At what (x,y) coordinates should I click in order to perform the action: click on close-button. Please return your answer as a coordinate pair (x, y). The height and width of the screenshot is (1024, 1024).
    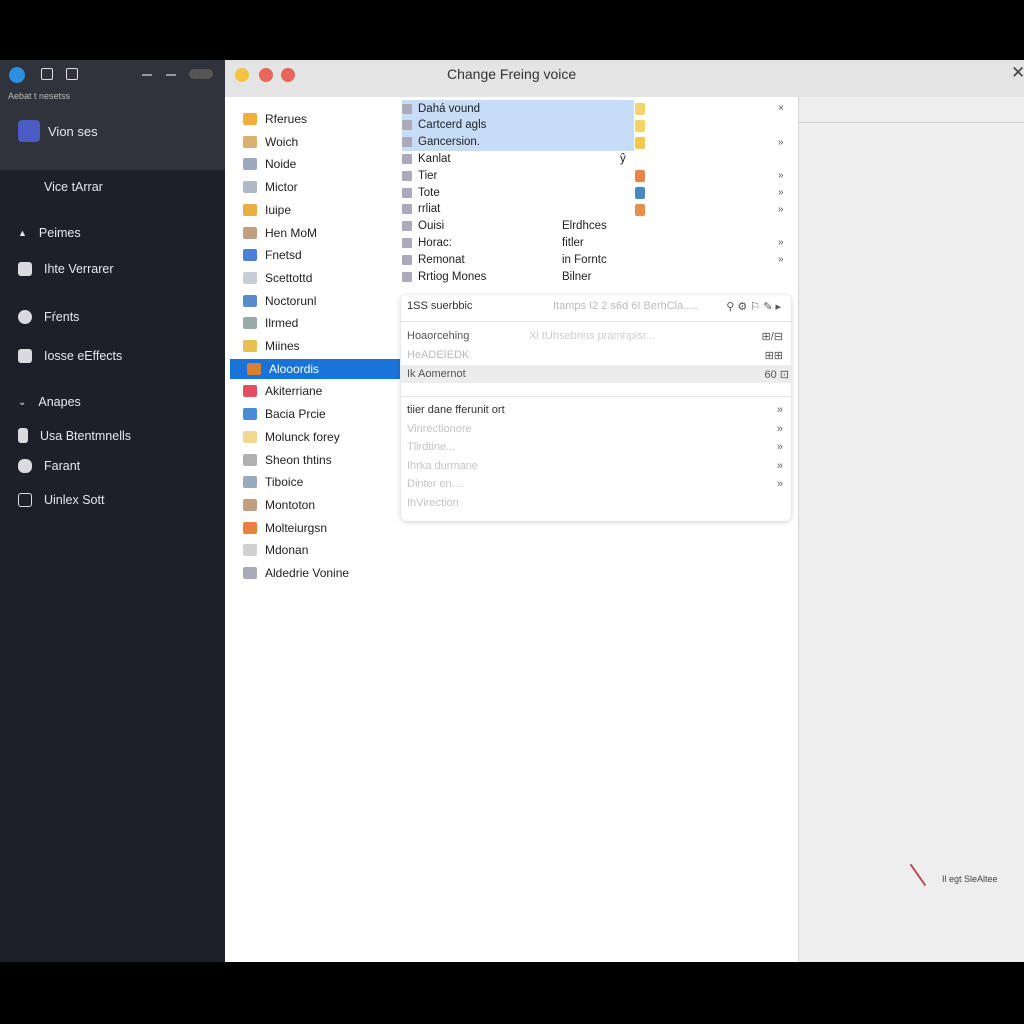
    Looking at the image, I should click on (288, 75).